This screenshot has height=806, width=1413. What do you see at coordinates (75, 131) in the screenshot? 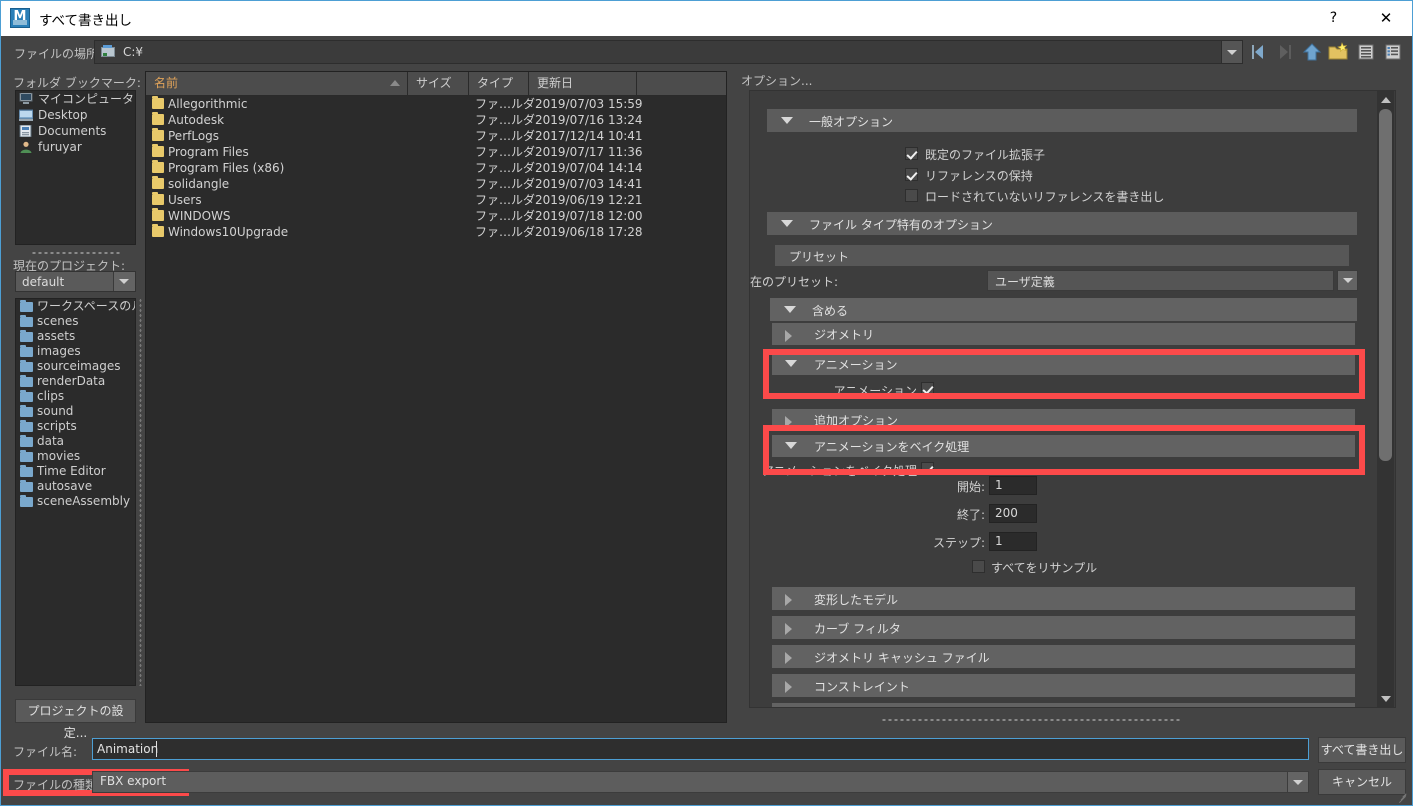
I see `bookmark-item-2: Documents` at bounding box center [75, 131].